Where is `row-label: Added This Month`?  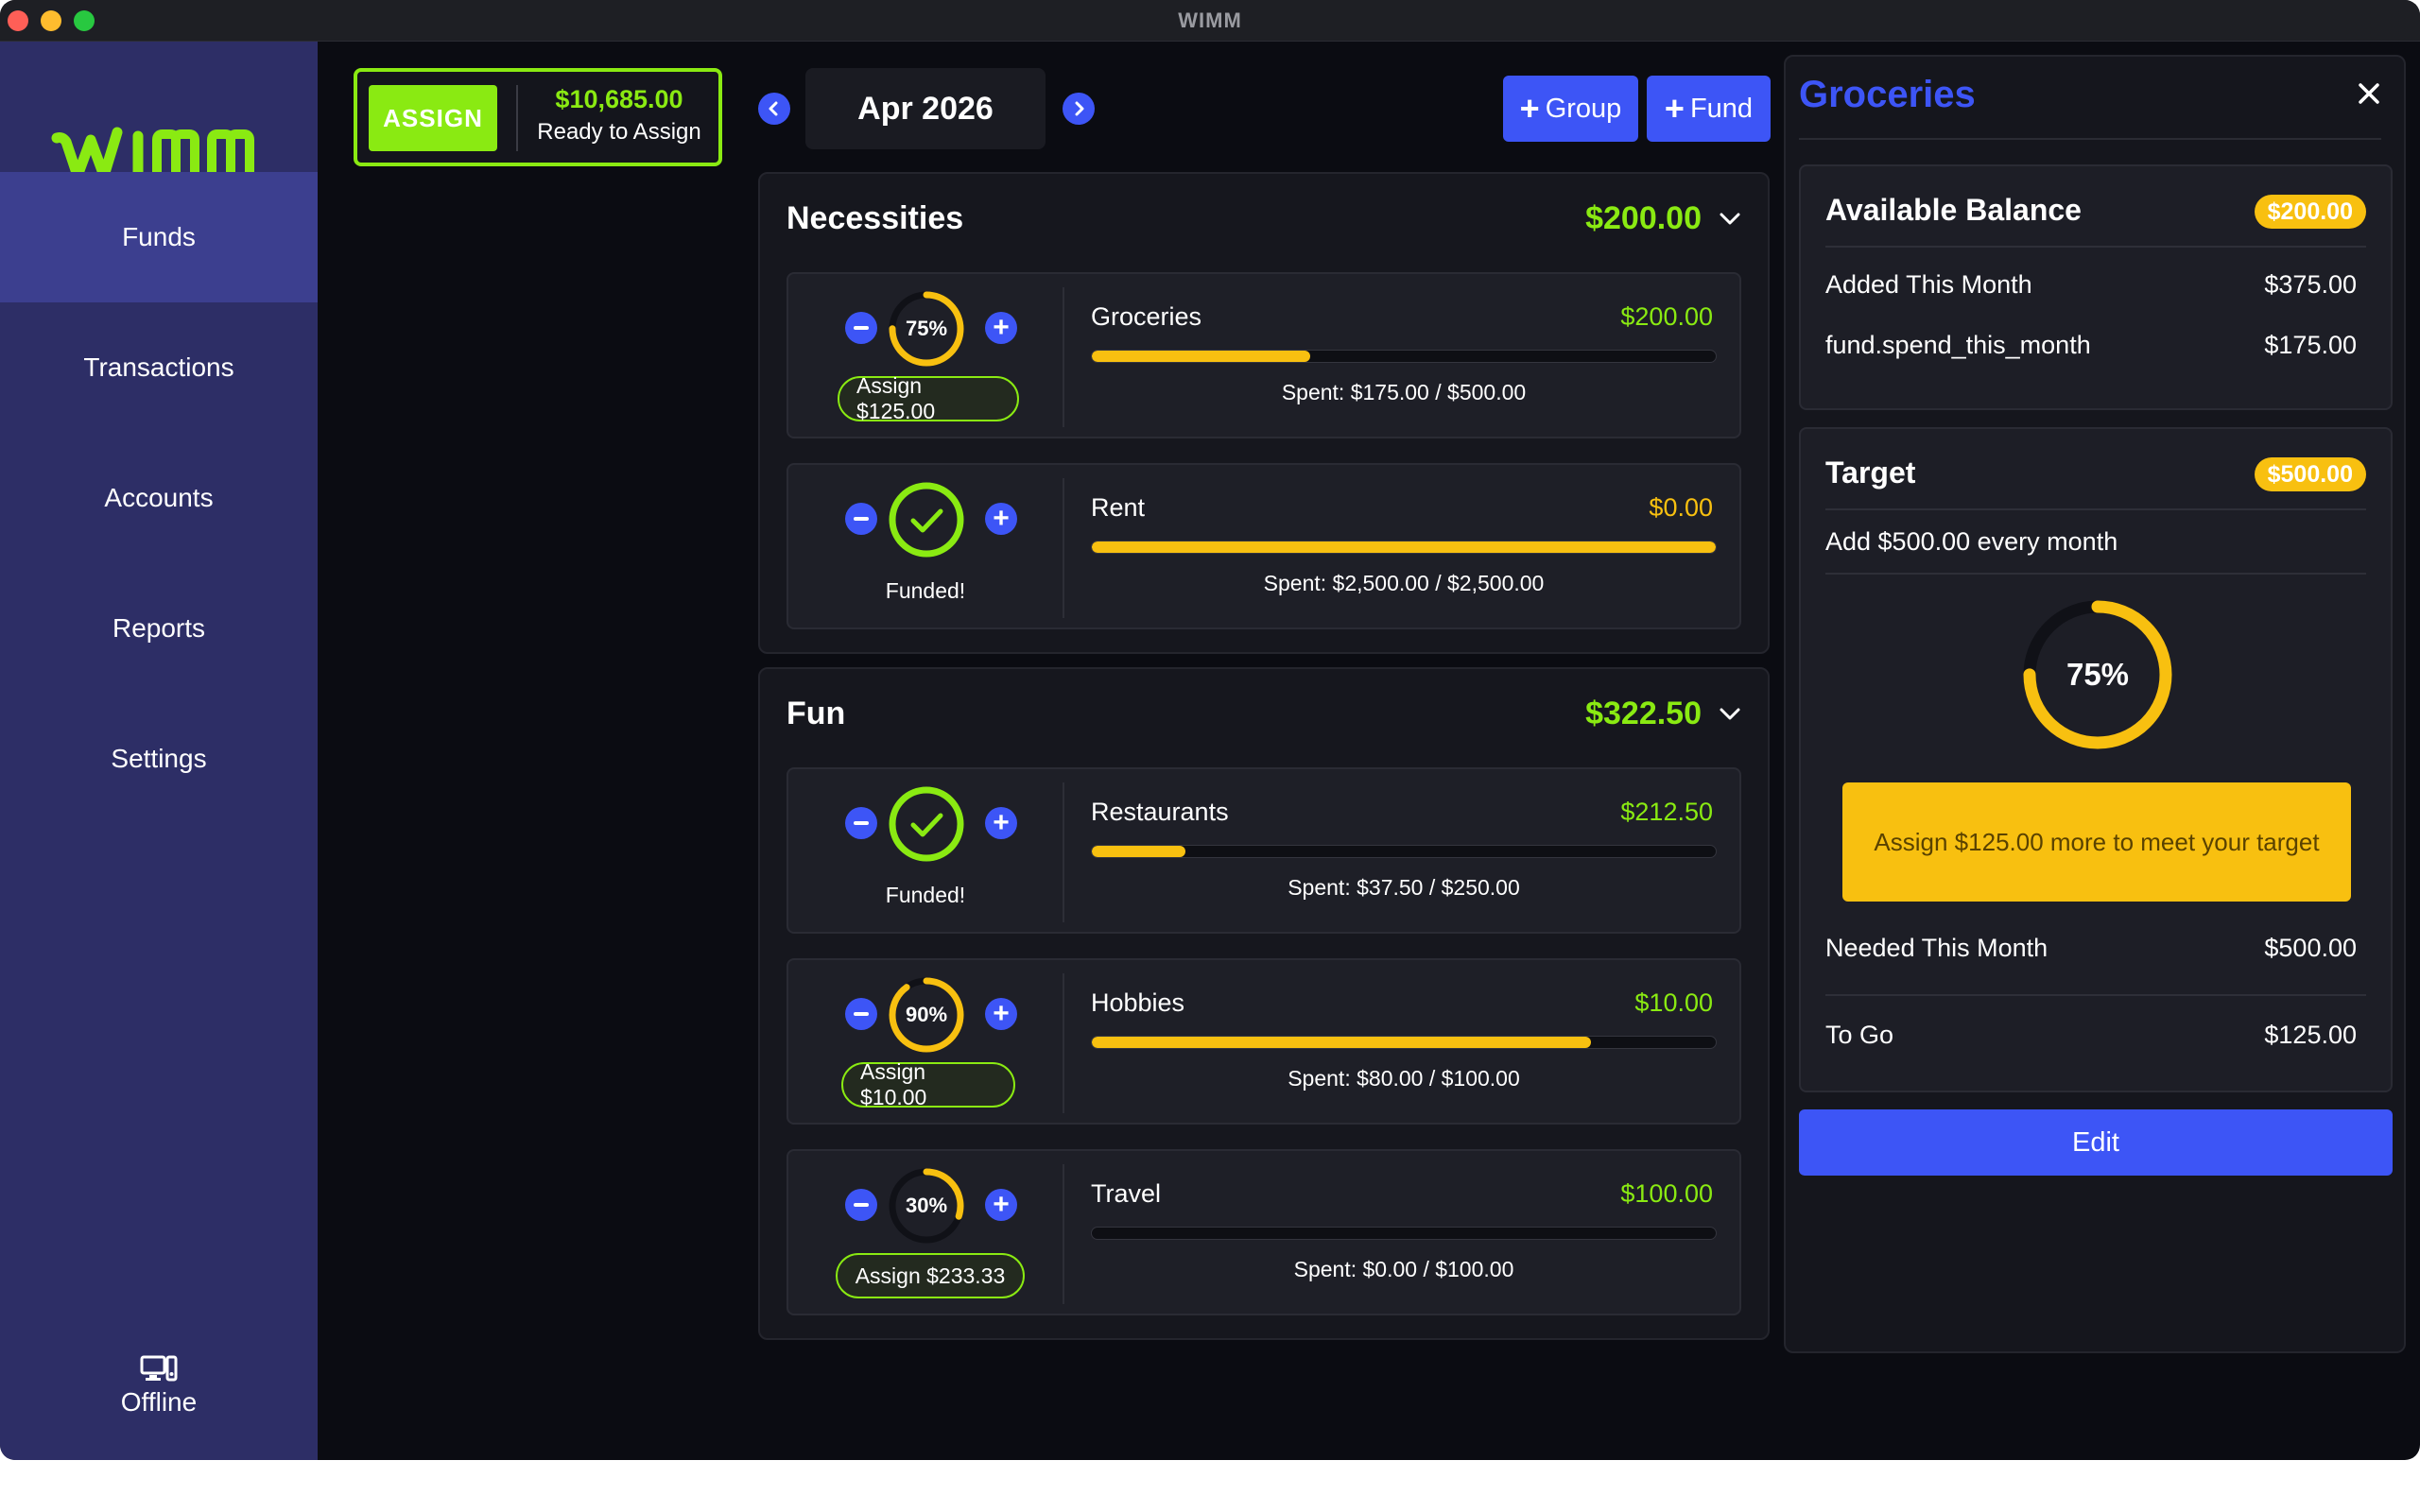
row-label: Added This Month is located at coordinates (1929, 284).